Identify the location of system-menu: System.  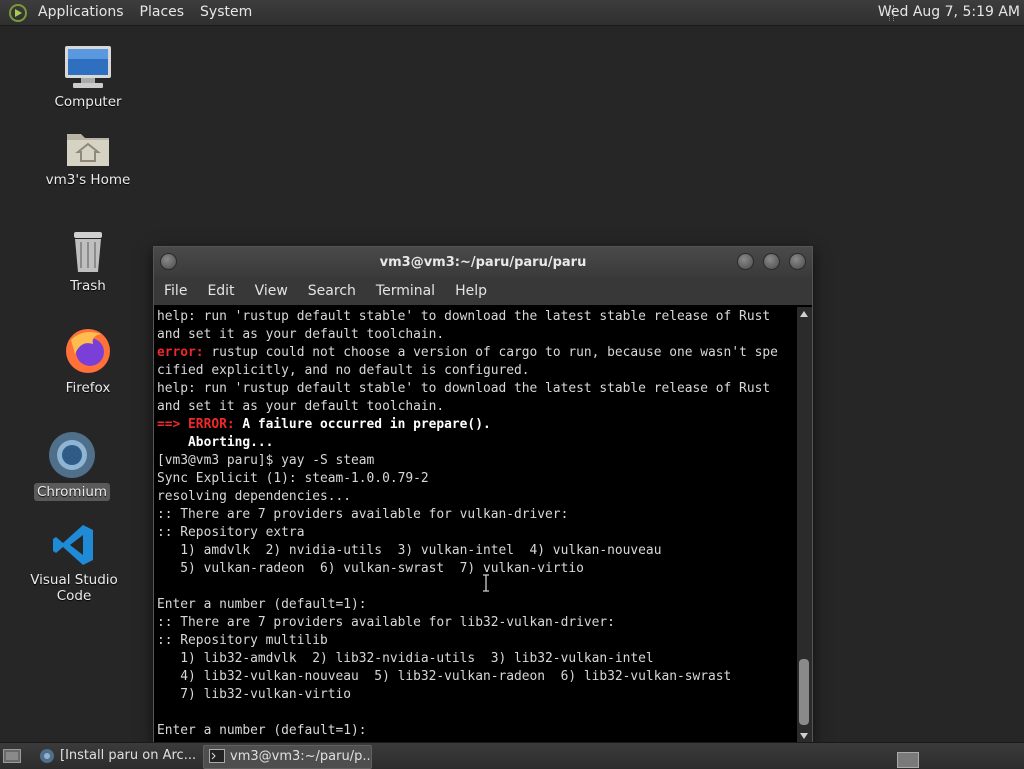
(226, 12).